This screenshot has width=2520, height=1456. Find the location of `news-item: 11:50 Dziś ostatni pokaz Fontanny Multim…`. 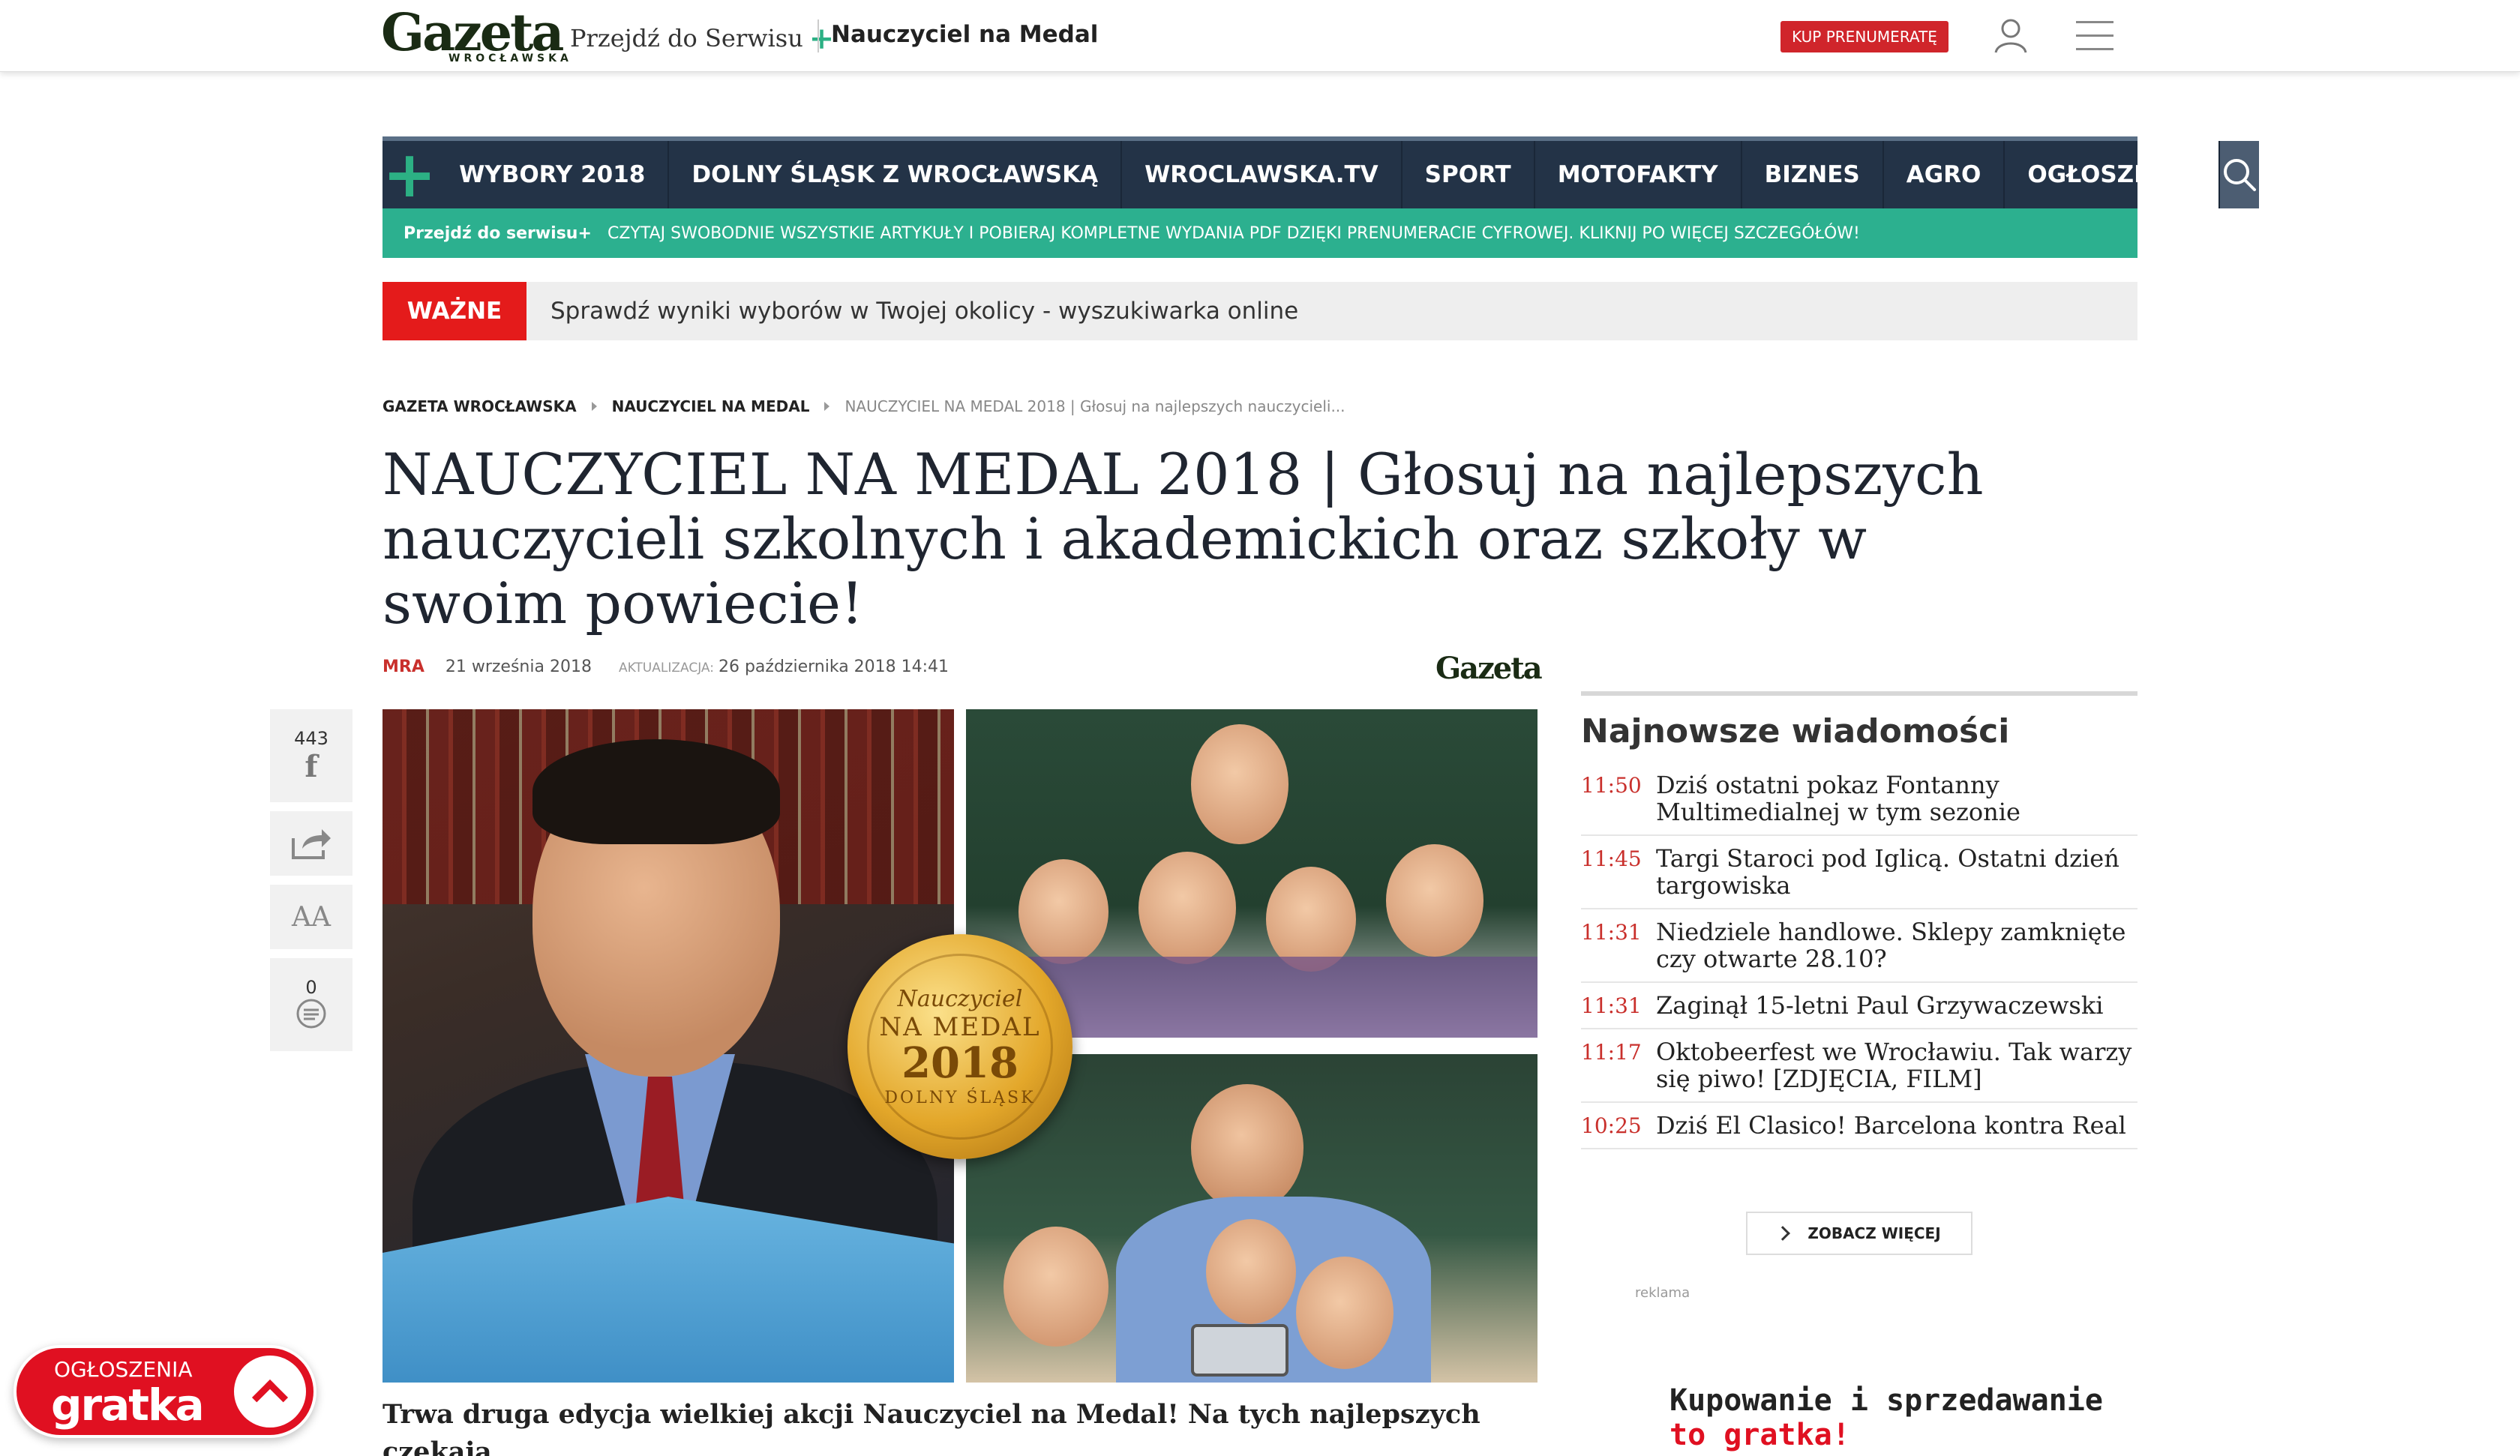

news-item: 11:50 Dziś ostatni pokaz Fontanny Multim… is located at coordinates (1859, 799).